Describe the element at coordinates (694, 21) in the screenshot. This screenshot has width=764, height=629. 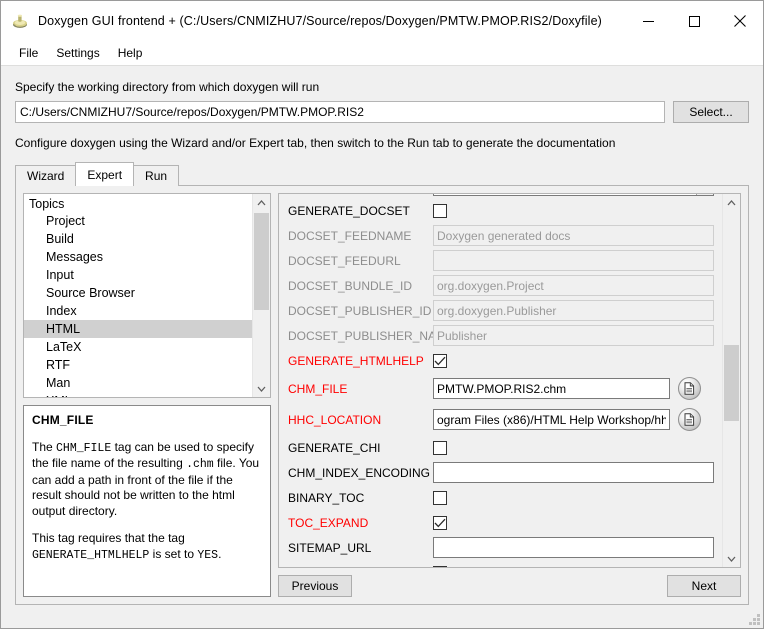
I see `maximize-button` at that location.